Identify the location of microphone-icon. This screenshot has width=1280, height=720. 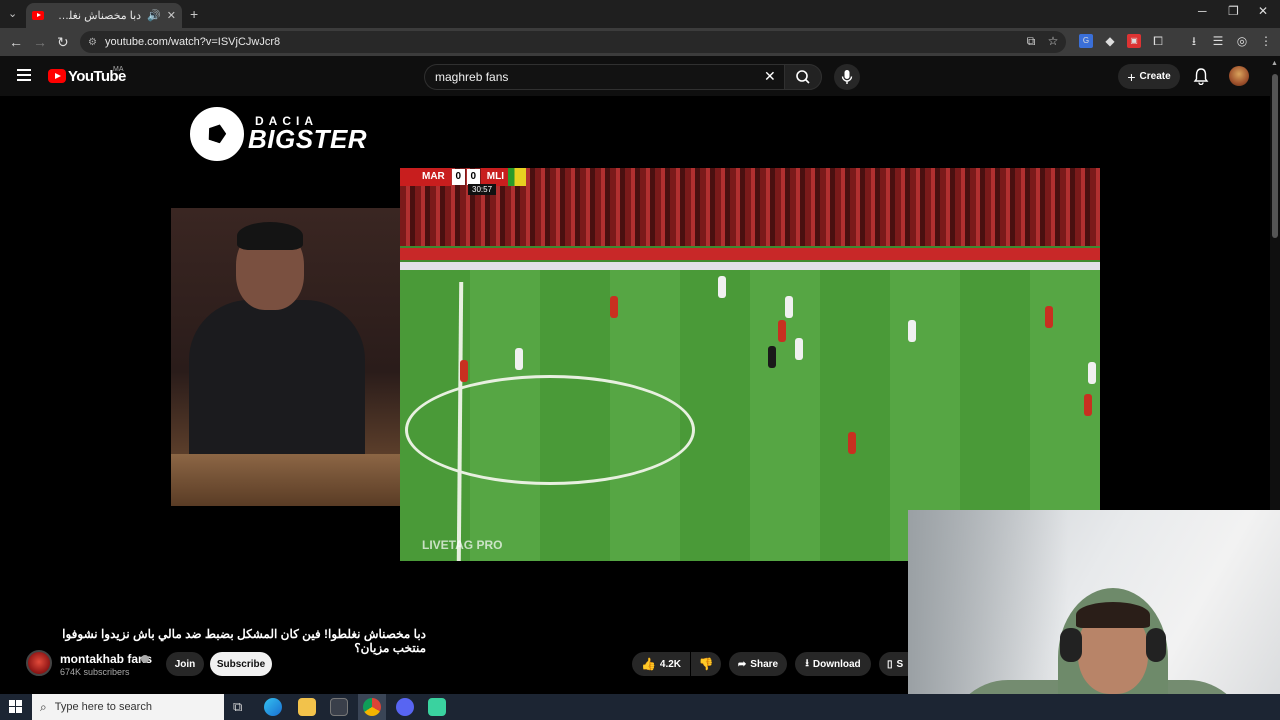
(847, 77).